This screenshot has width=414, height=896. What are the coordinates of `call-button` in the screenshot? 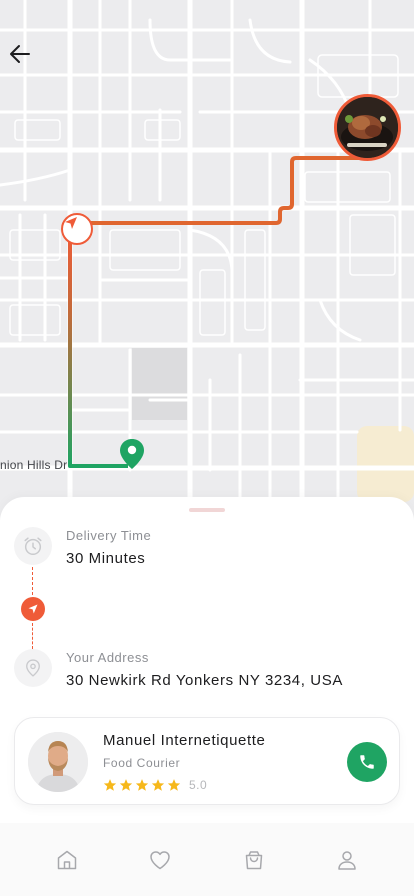 It's located at (367, 762).